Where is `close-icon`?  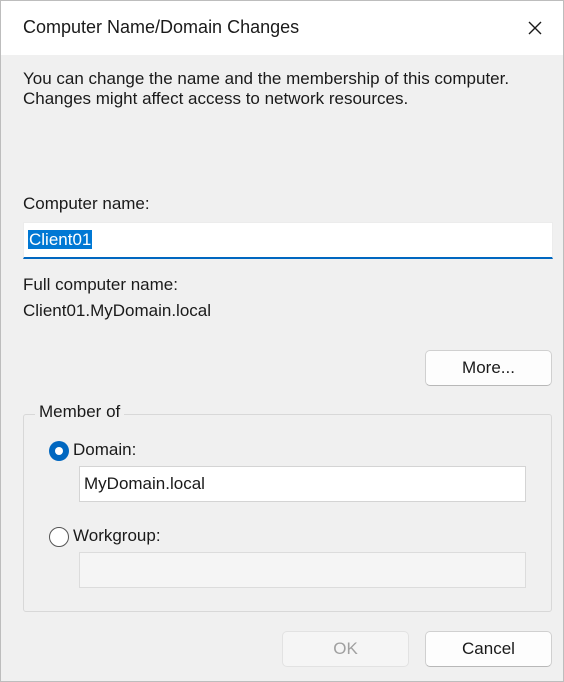 close-icon is located at coordinates (535, 28).